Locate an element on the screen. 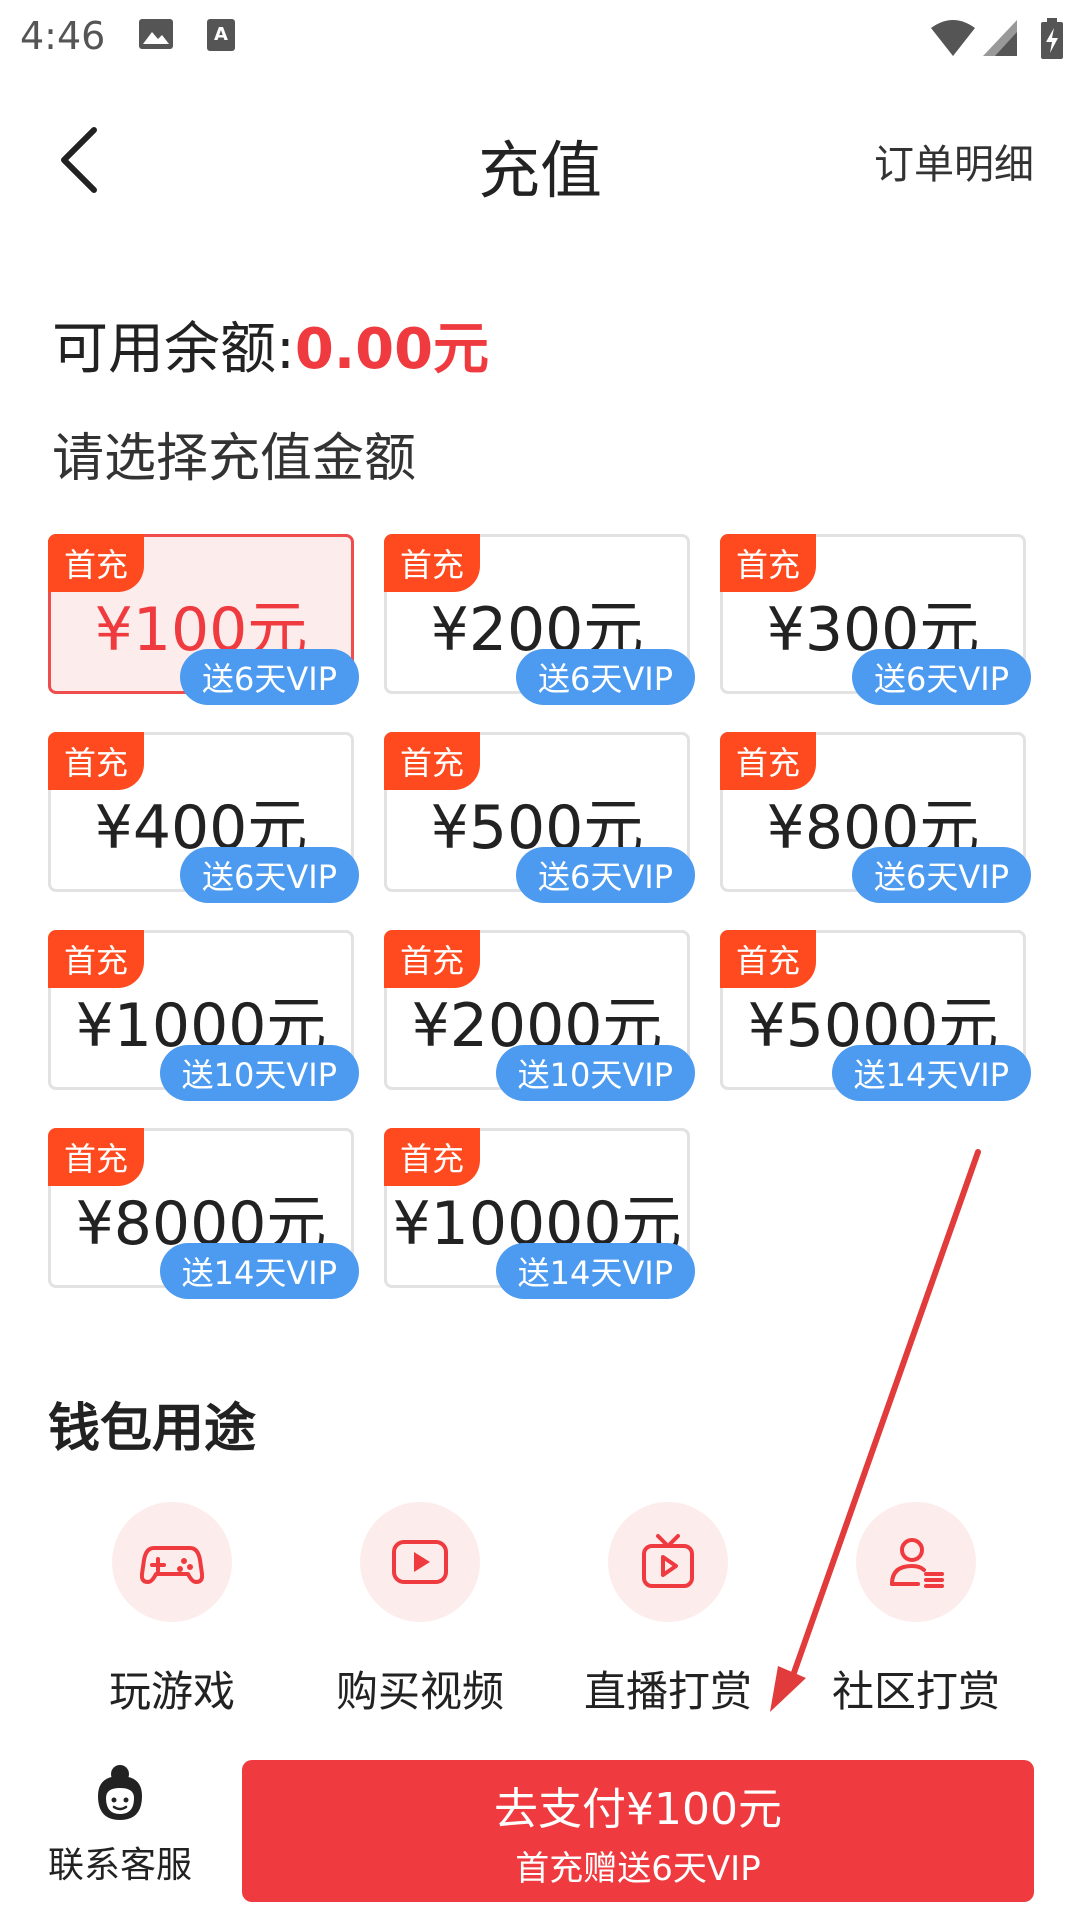  balance-amount: 0.00元 is located at coordinates (392, 349).